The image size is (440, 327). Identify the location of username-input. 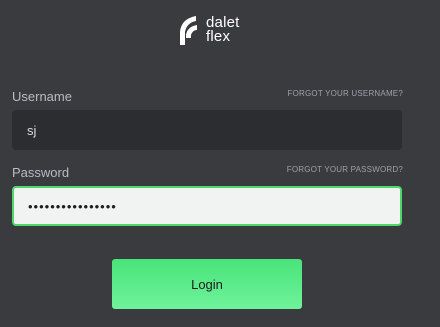
(207, 130).